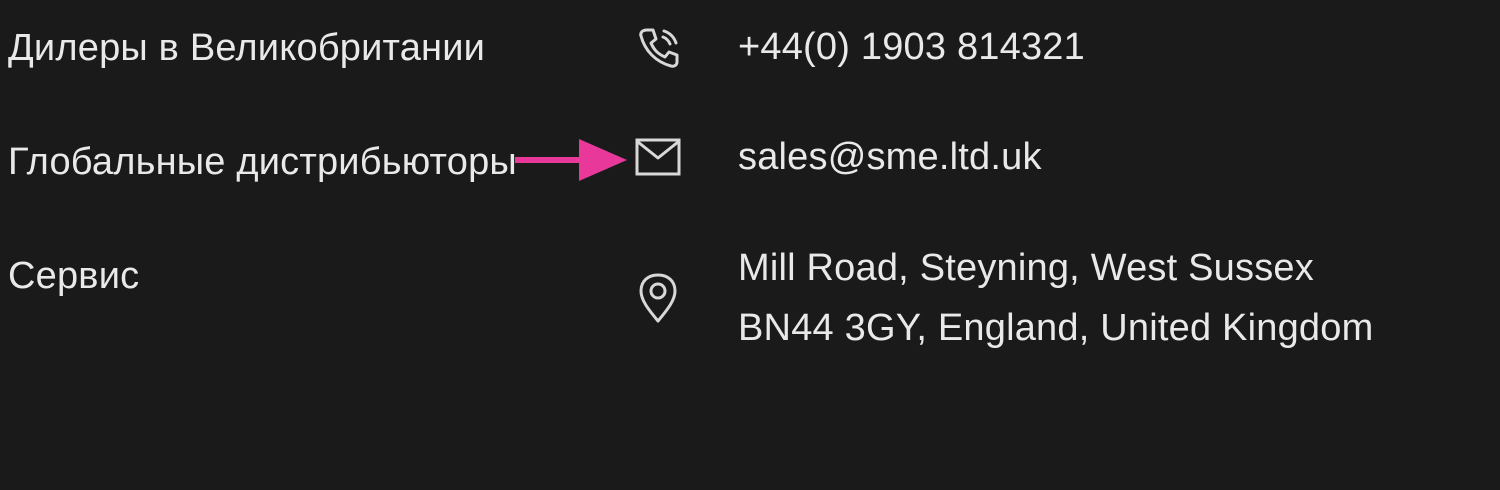 Image resolution: width=1500 pixels, height=490 pixels. I want to click on phone-number: +44(0) 1903 814321, so click(911, 47).